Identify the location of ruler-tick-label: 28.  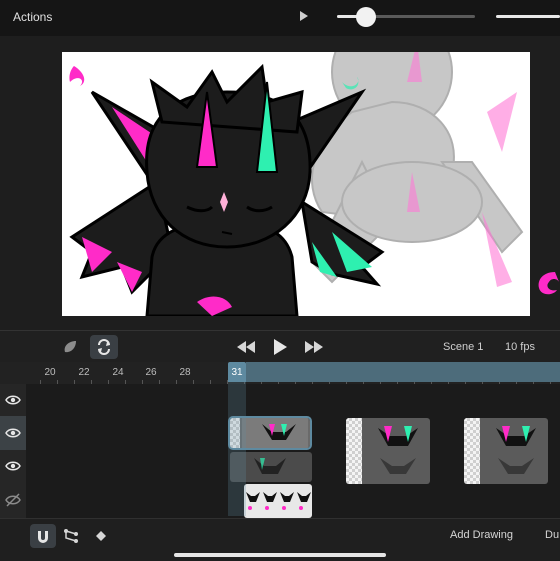
(185, 372).